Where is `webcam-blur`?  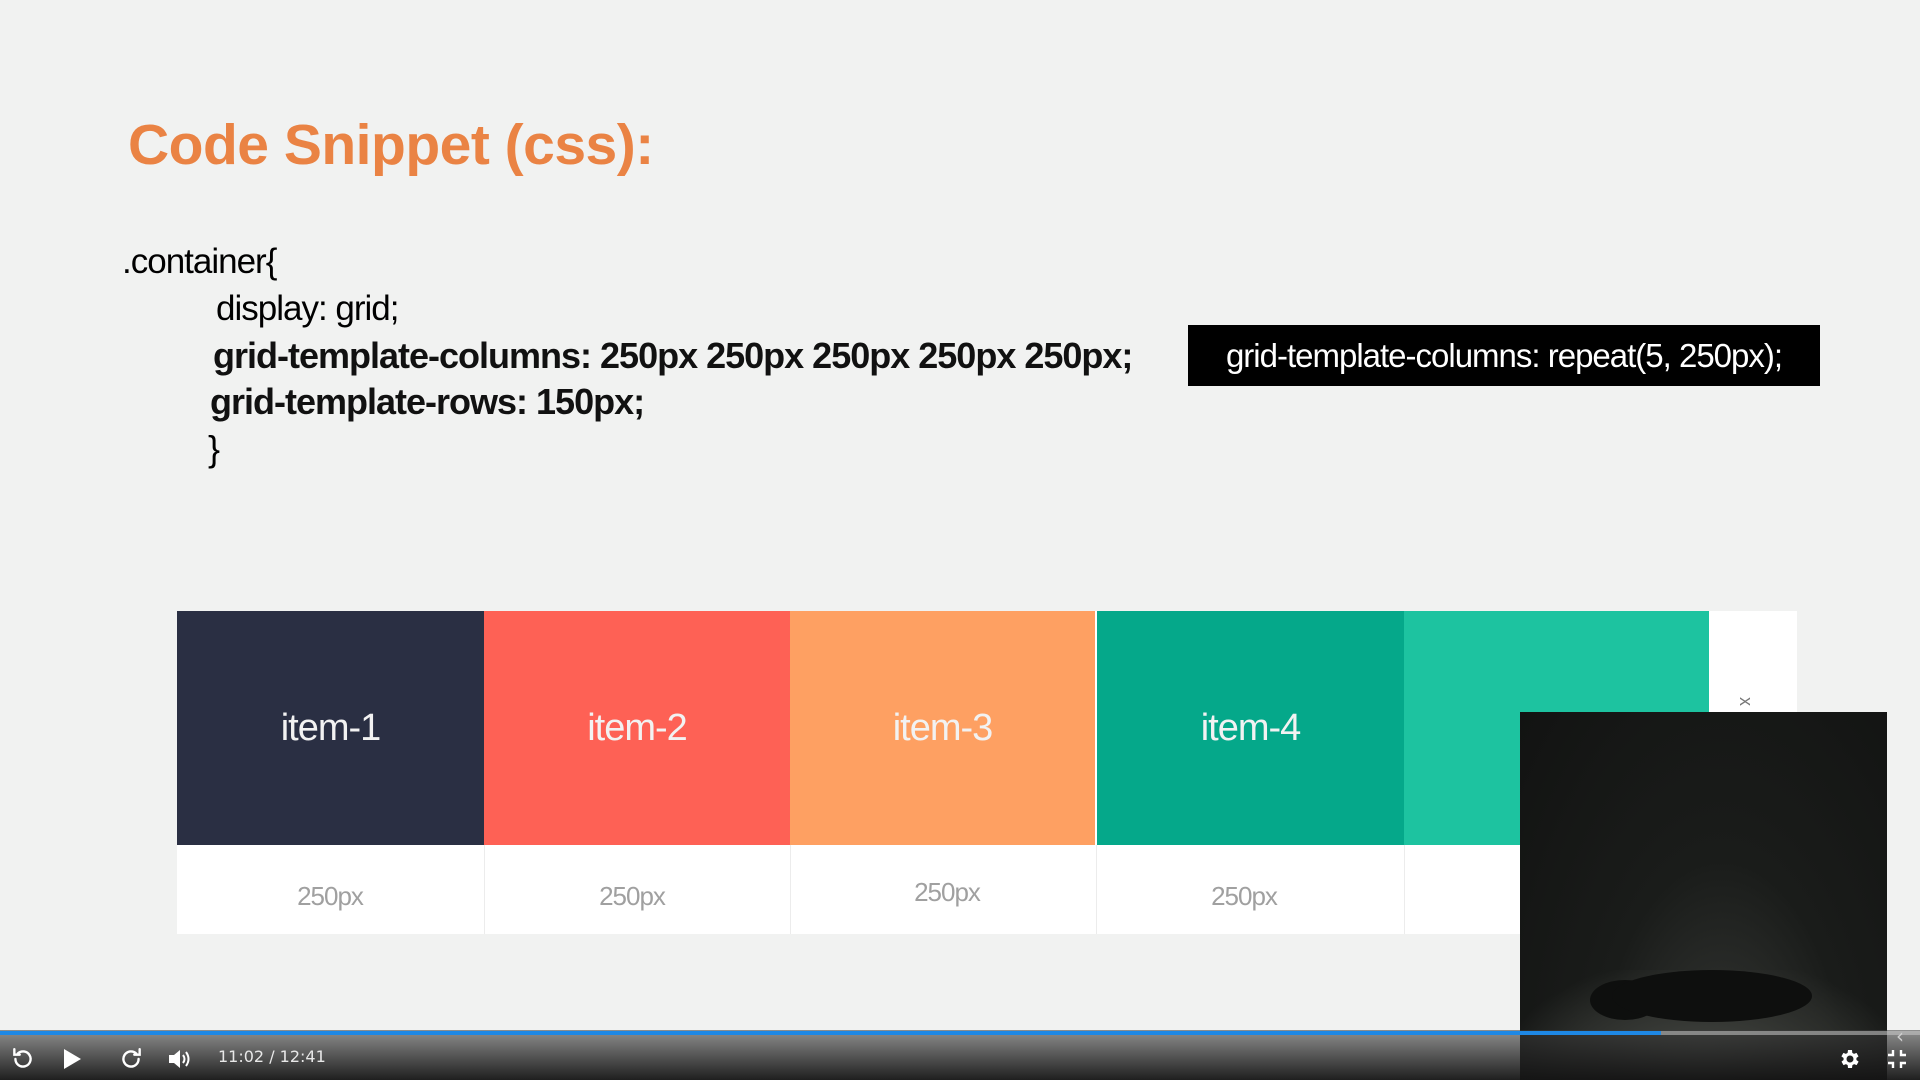
webcam-blur is located at coordinates (1712, 996).